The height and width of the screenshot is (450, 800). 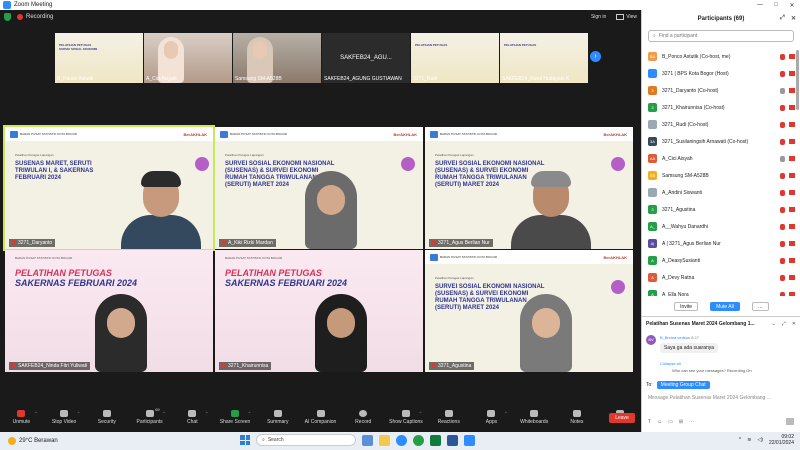 What do you see at coordinates (721, 124) in the screenshot?
I see `participant-row: 3271_Rudi (Co-host)` at bounding box center [721, 124].